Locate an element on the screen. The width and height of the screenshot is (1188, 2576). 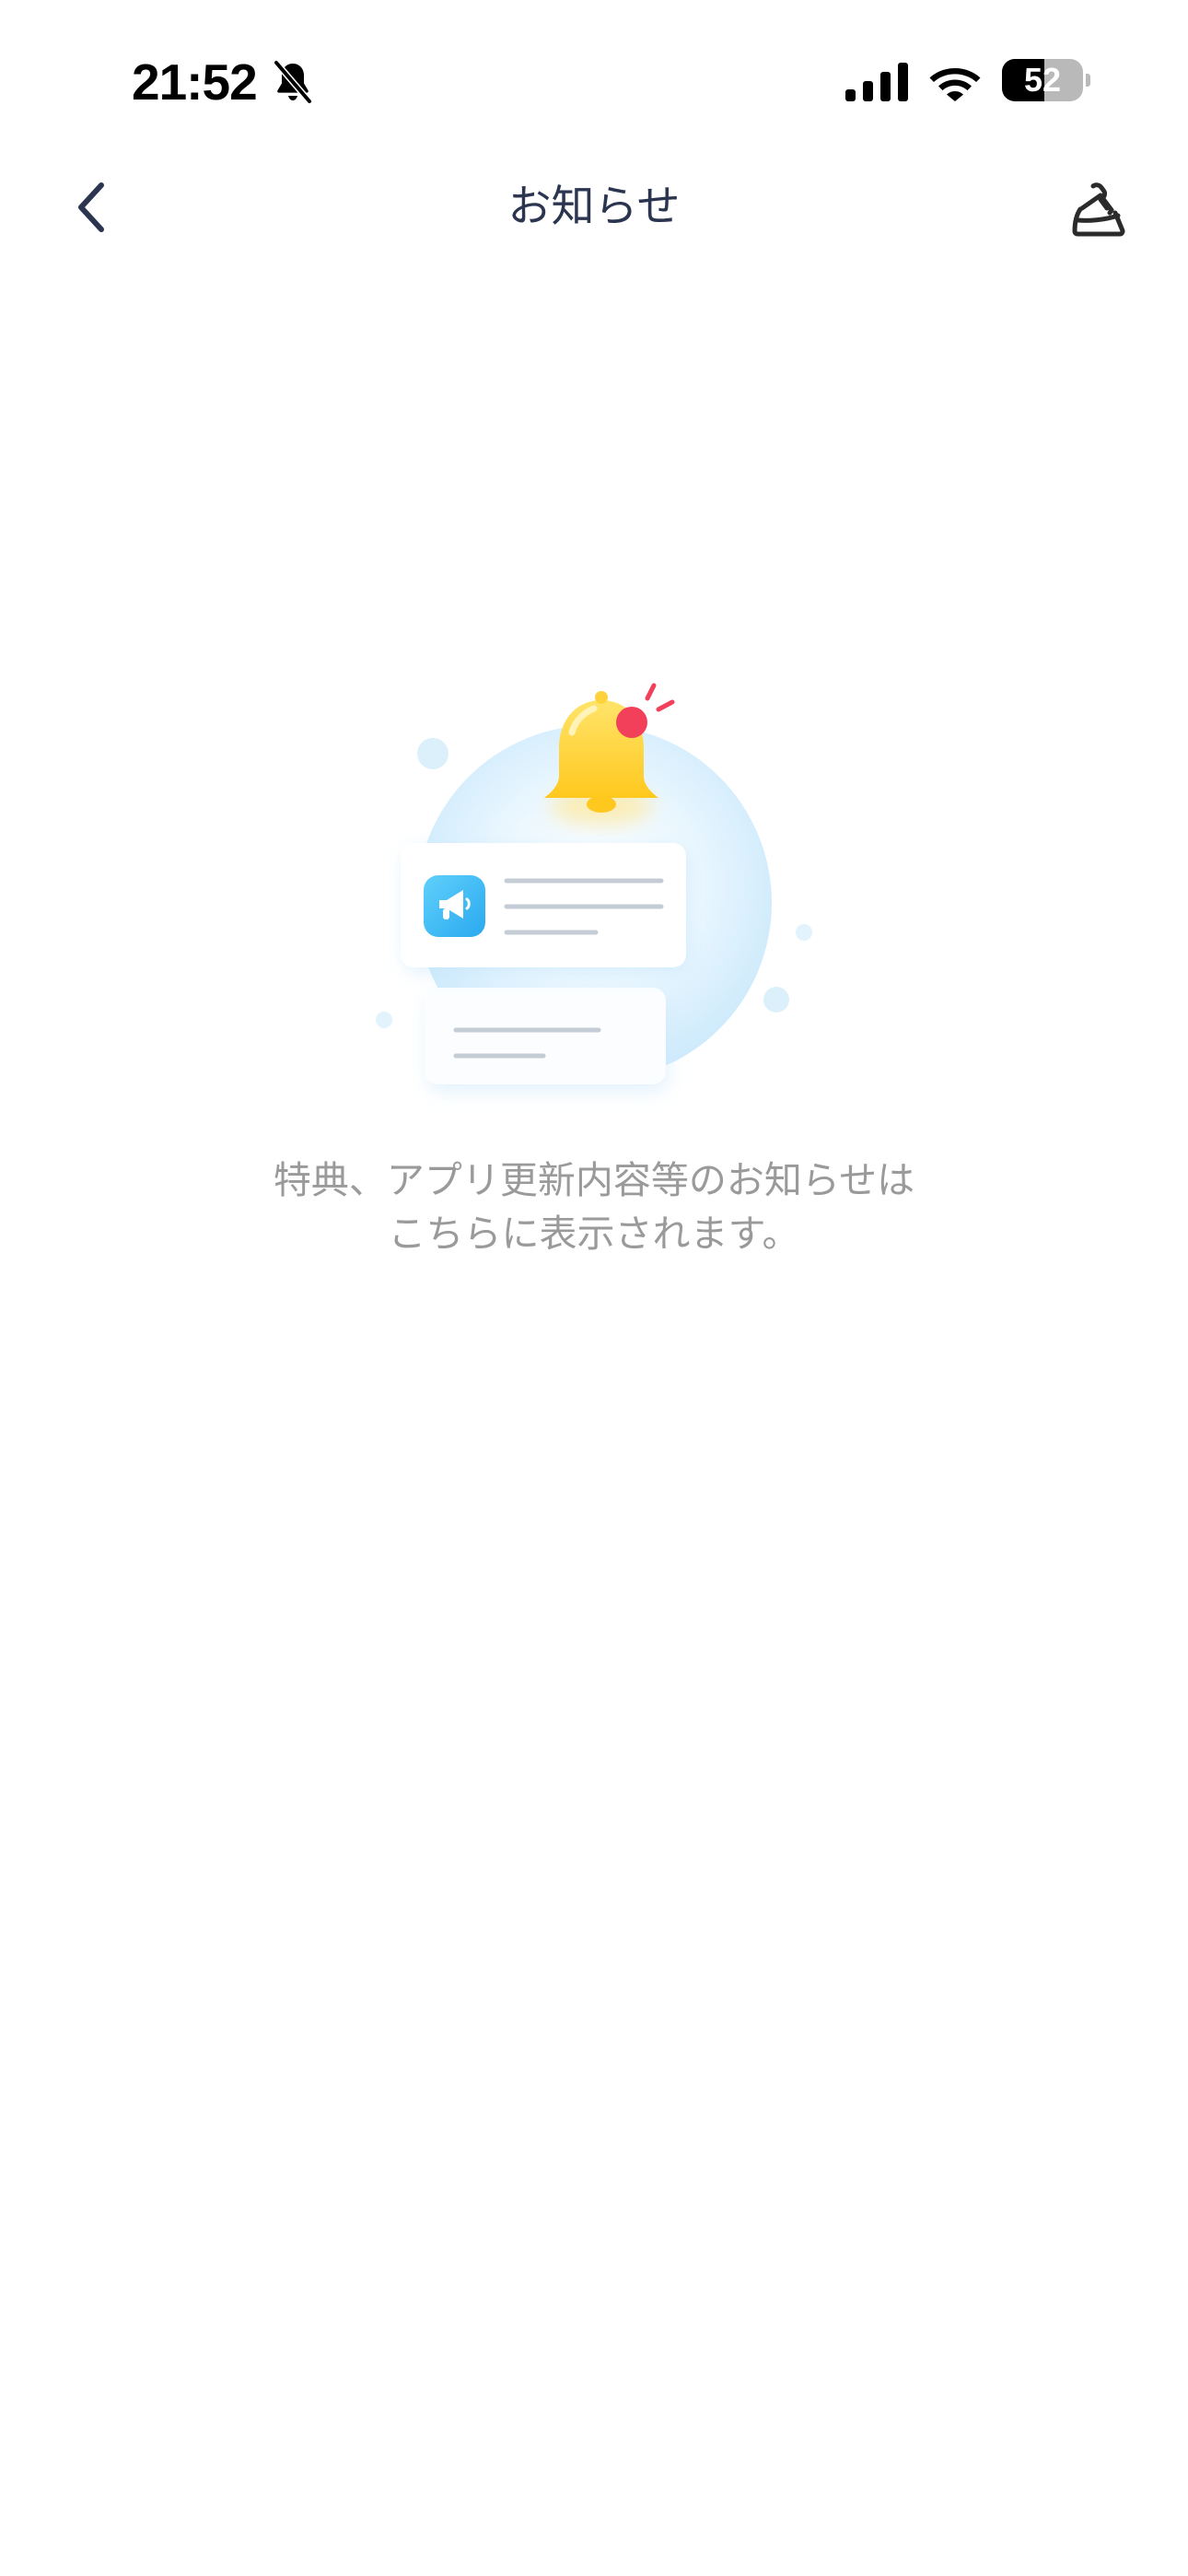
back-button is located at coordinates (92, 207).